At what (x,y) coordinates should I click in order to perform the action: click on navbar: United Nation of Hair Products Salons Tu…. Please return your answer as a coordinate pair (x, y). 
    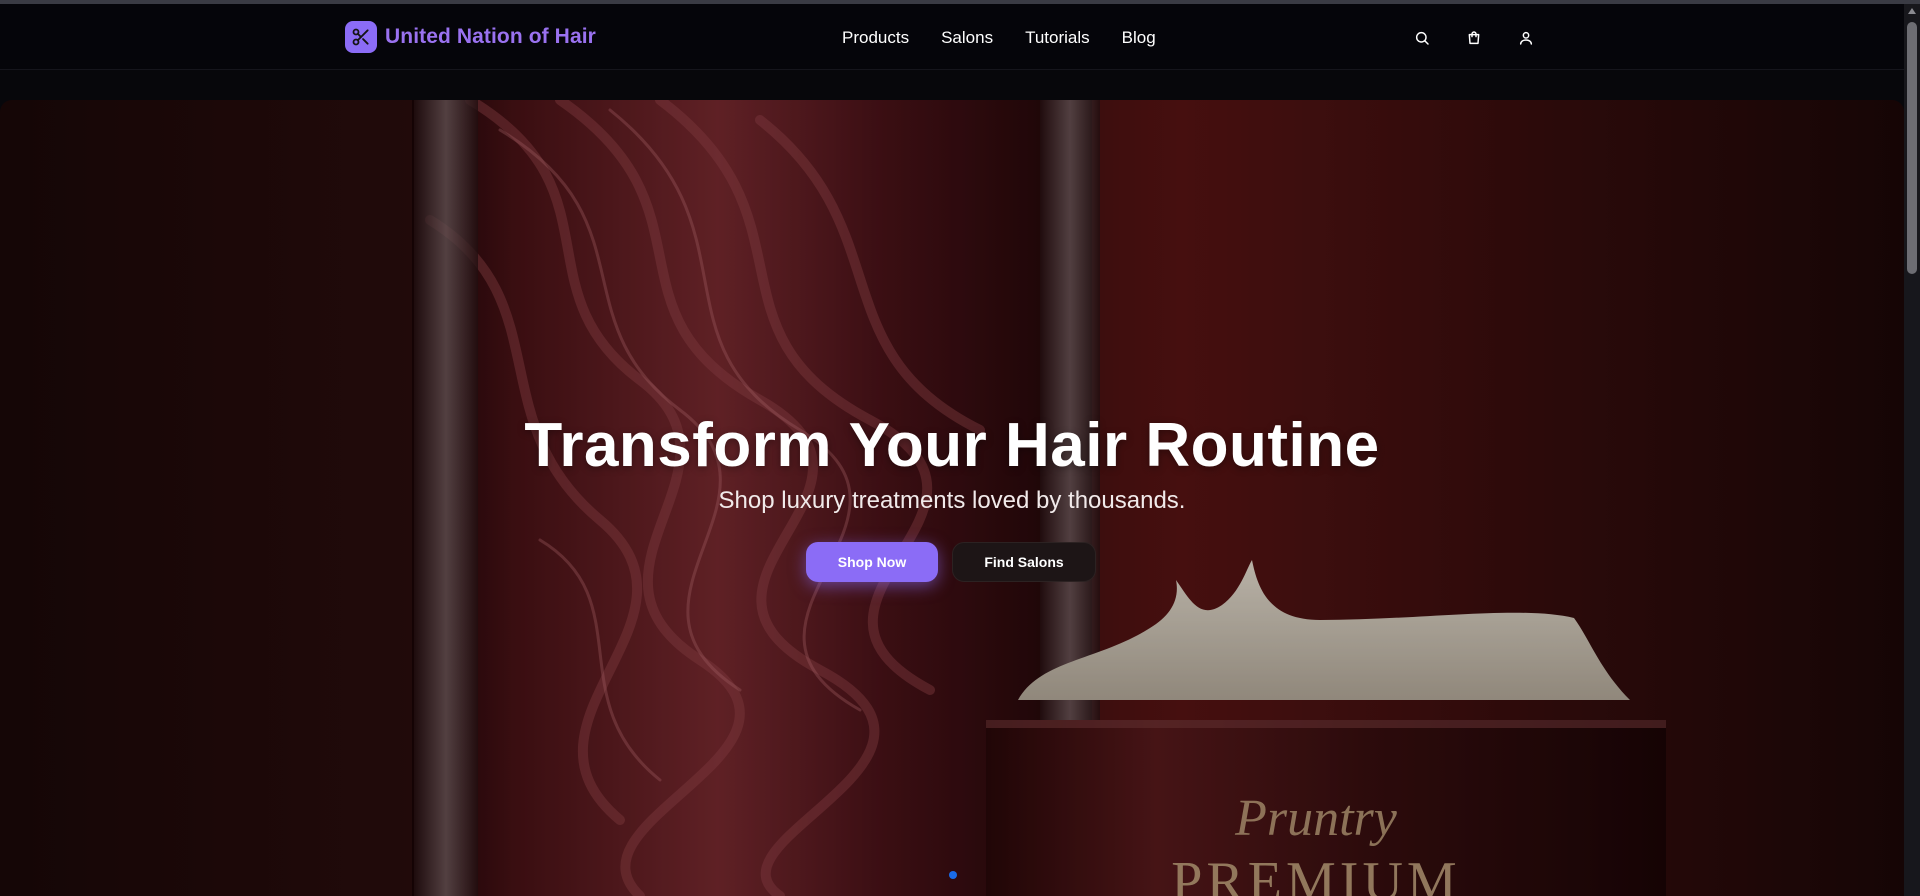
    Looking at the image, I should click on (952, 37).